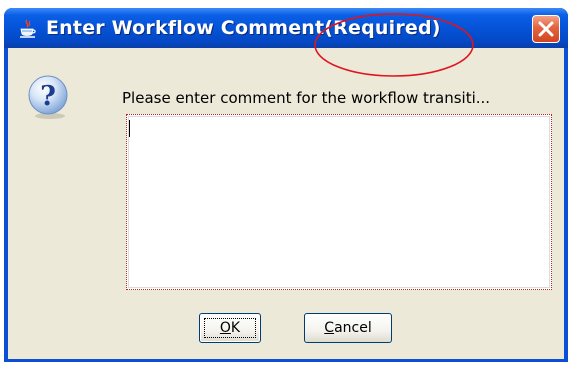 Image resolution: width=576 pixels, height=369 pixels. I want to click on ok-button: OK, so click(230, 328).